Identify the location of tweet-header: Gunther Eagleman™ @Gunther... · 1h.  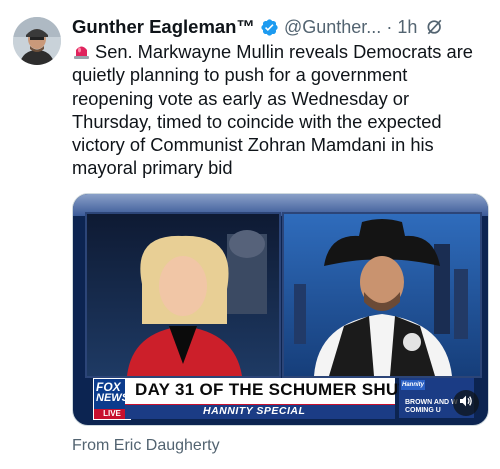
(280, 27).